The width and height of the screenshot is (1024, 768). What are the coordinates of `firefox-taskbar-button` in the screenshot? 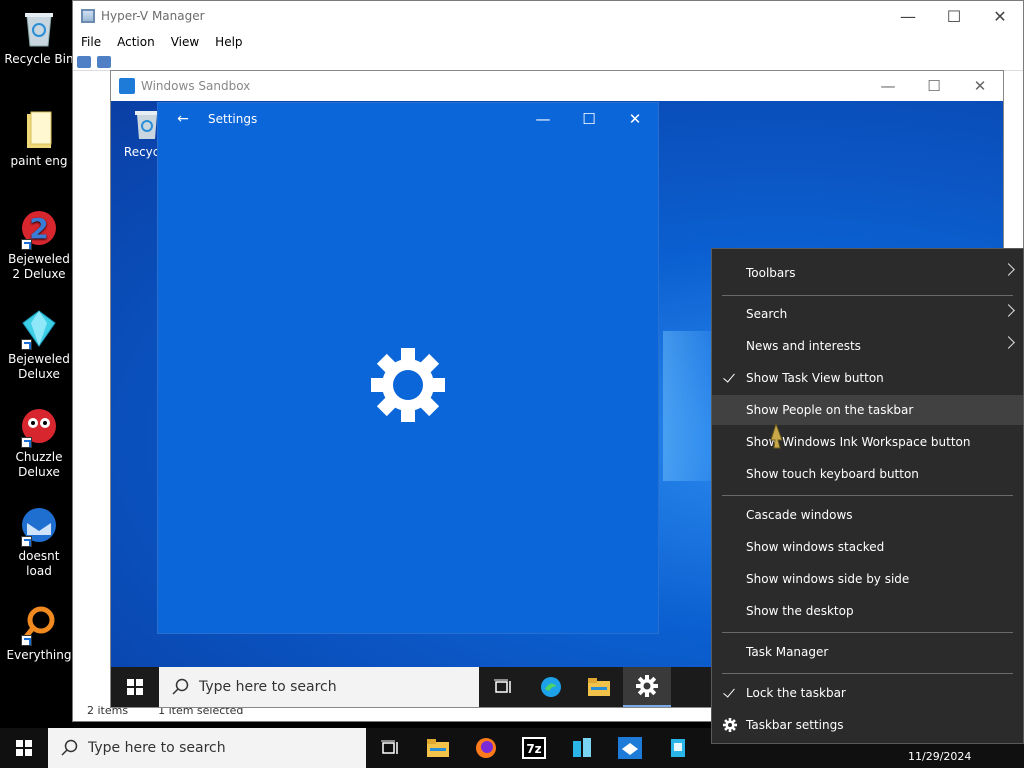 It's located at (486, 748).